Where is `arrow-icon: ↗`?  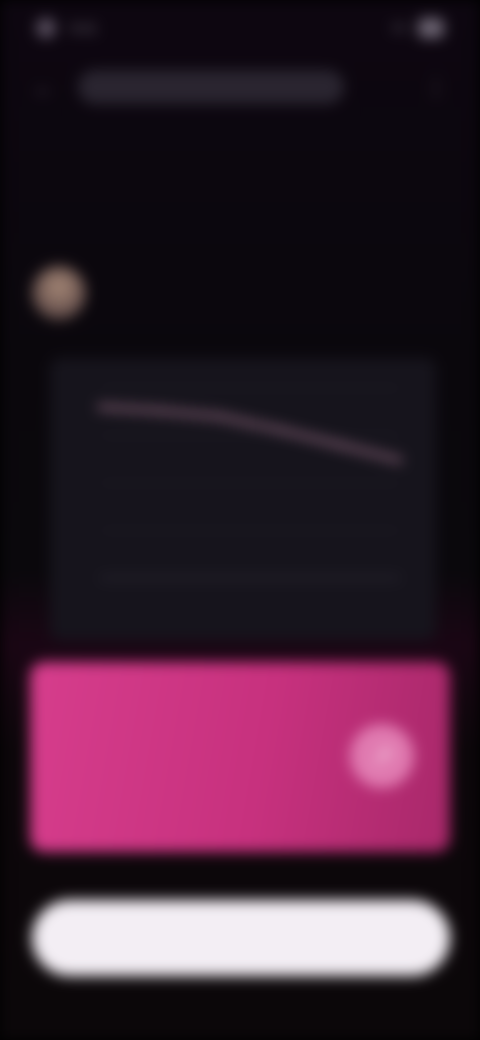 arrow-icon: ↗ is located at coordinates (382, 756).